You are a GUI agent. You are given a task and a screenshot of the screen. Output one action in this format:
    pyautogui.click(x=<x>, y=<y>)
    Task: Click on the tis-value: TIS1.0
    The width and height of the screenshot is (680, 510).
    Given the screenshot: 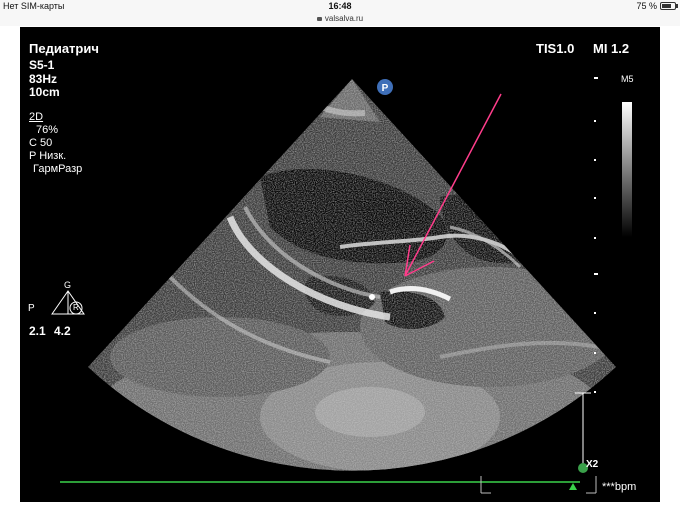 What is the action you would take?
    pyautogui.click(x=555, y=48)
    